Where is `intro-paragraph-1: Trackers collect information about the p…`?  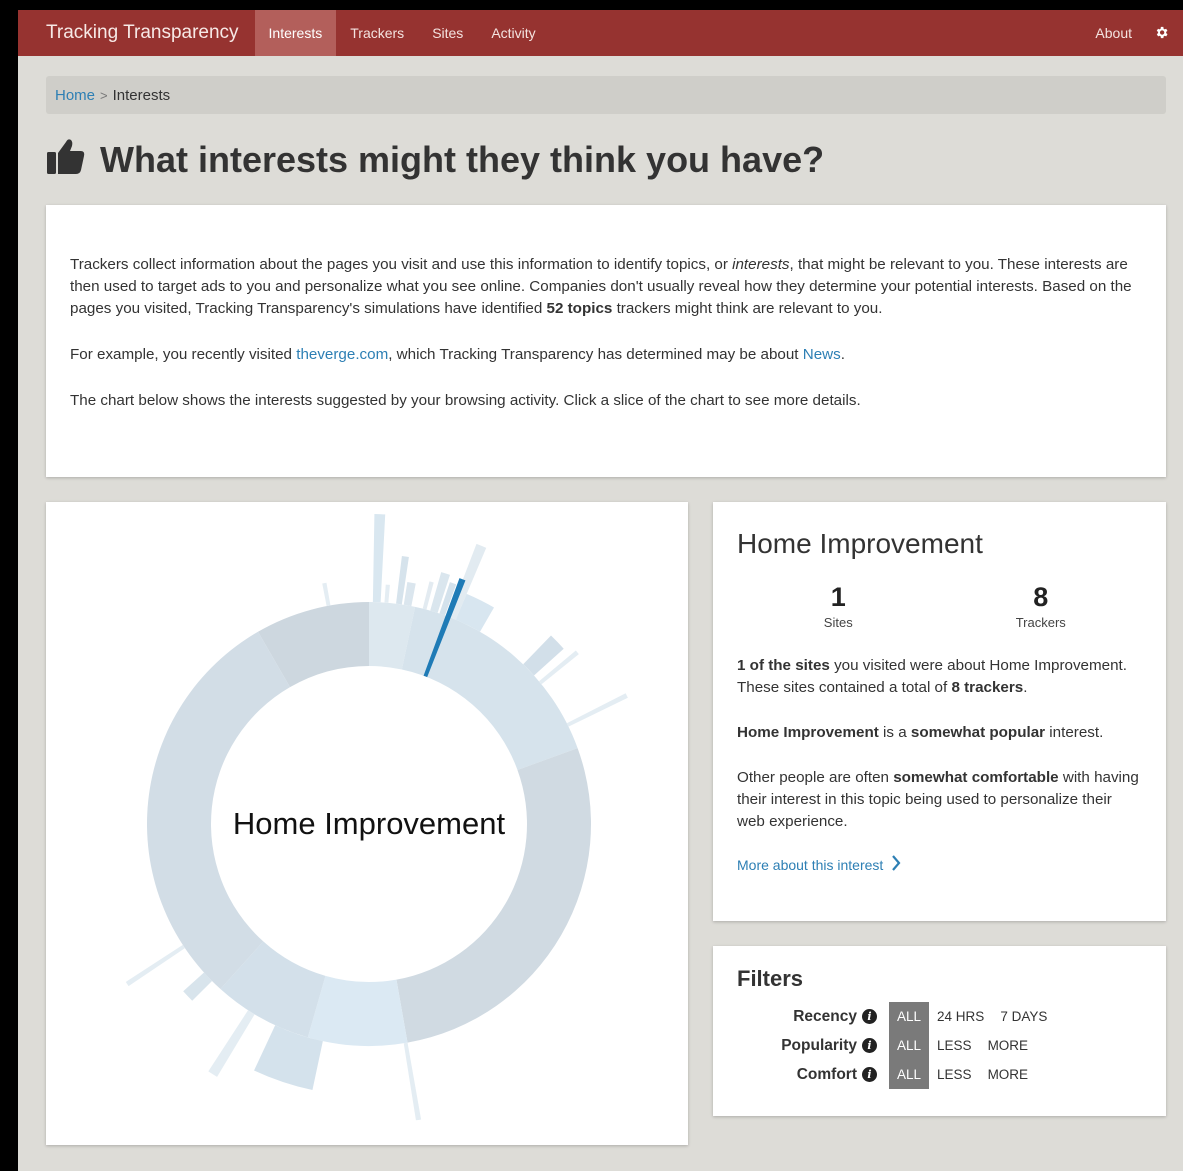
intro-paragraph-1: Trackers collect information about the p… is located at coordinates (606, 287).